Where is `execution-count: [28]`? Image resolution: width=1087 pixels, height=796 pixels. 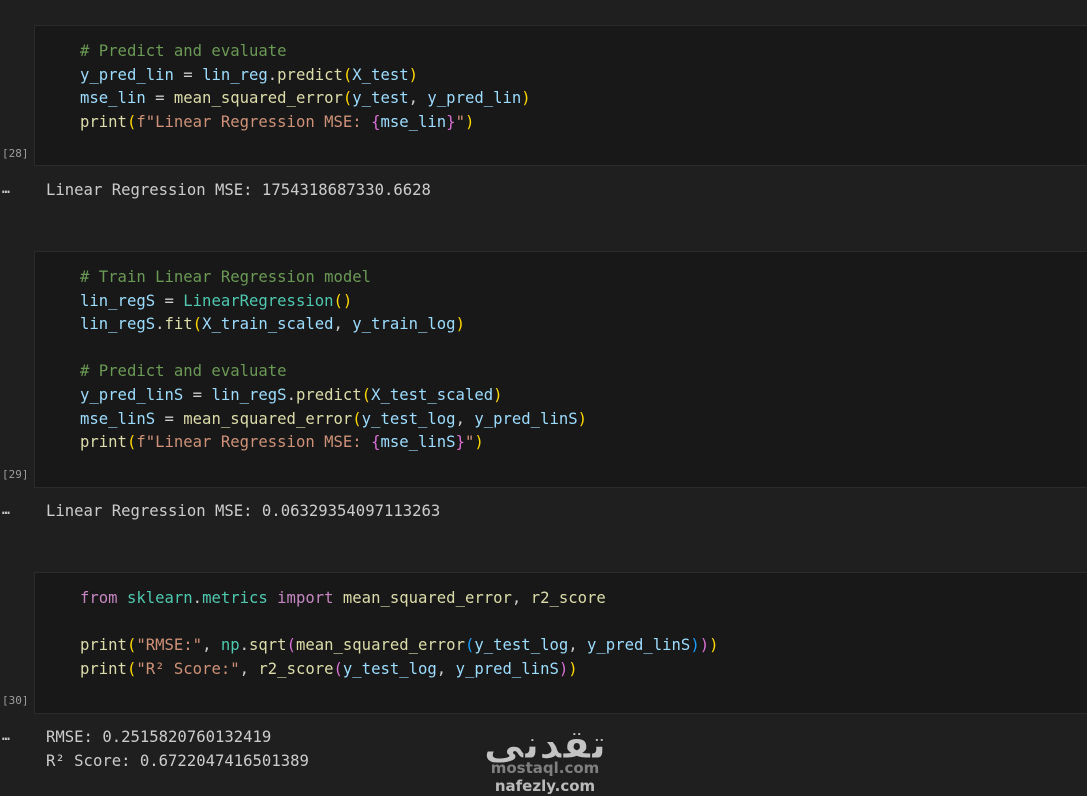
execution-count: [28] is located at coordinates (15, 153).